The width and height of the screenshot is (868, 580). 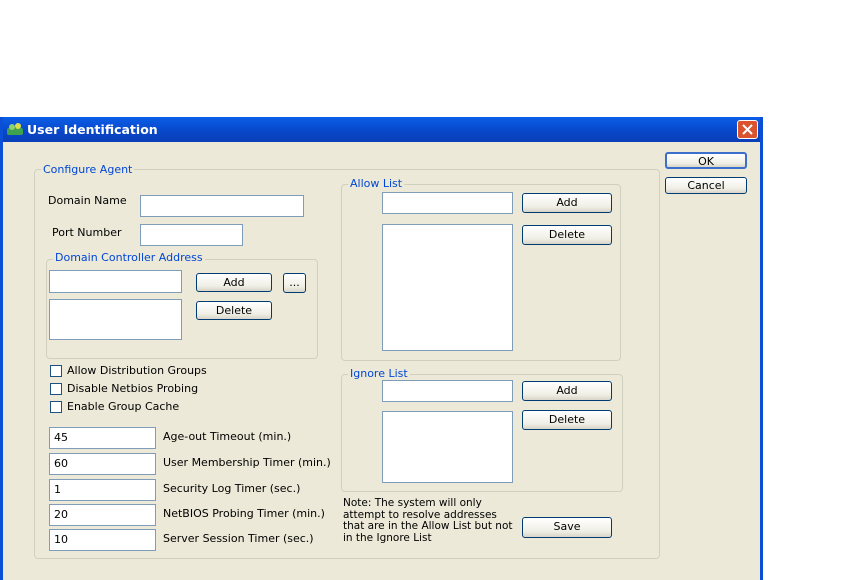 What do you see at coordinates (92, 129) in the screenshot?
I see `window-title: User Identification` at bounding box center [92, 129].